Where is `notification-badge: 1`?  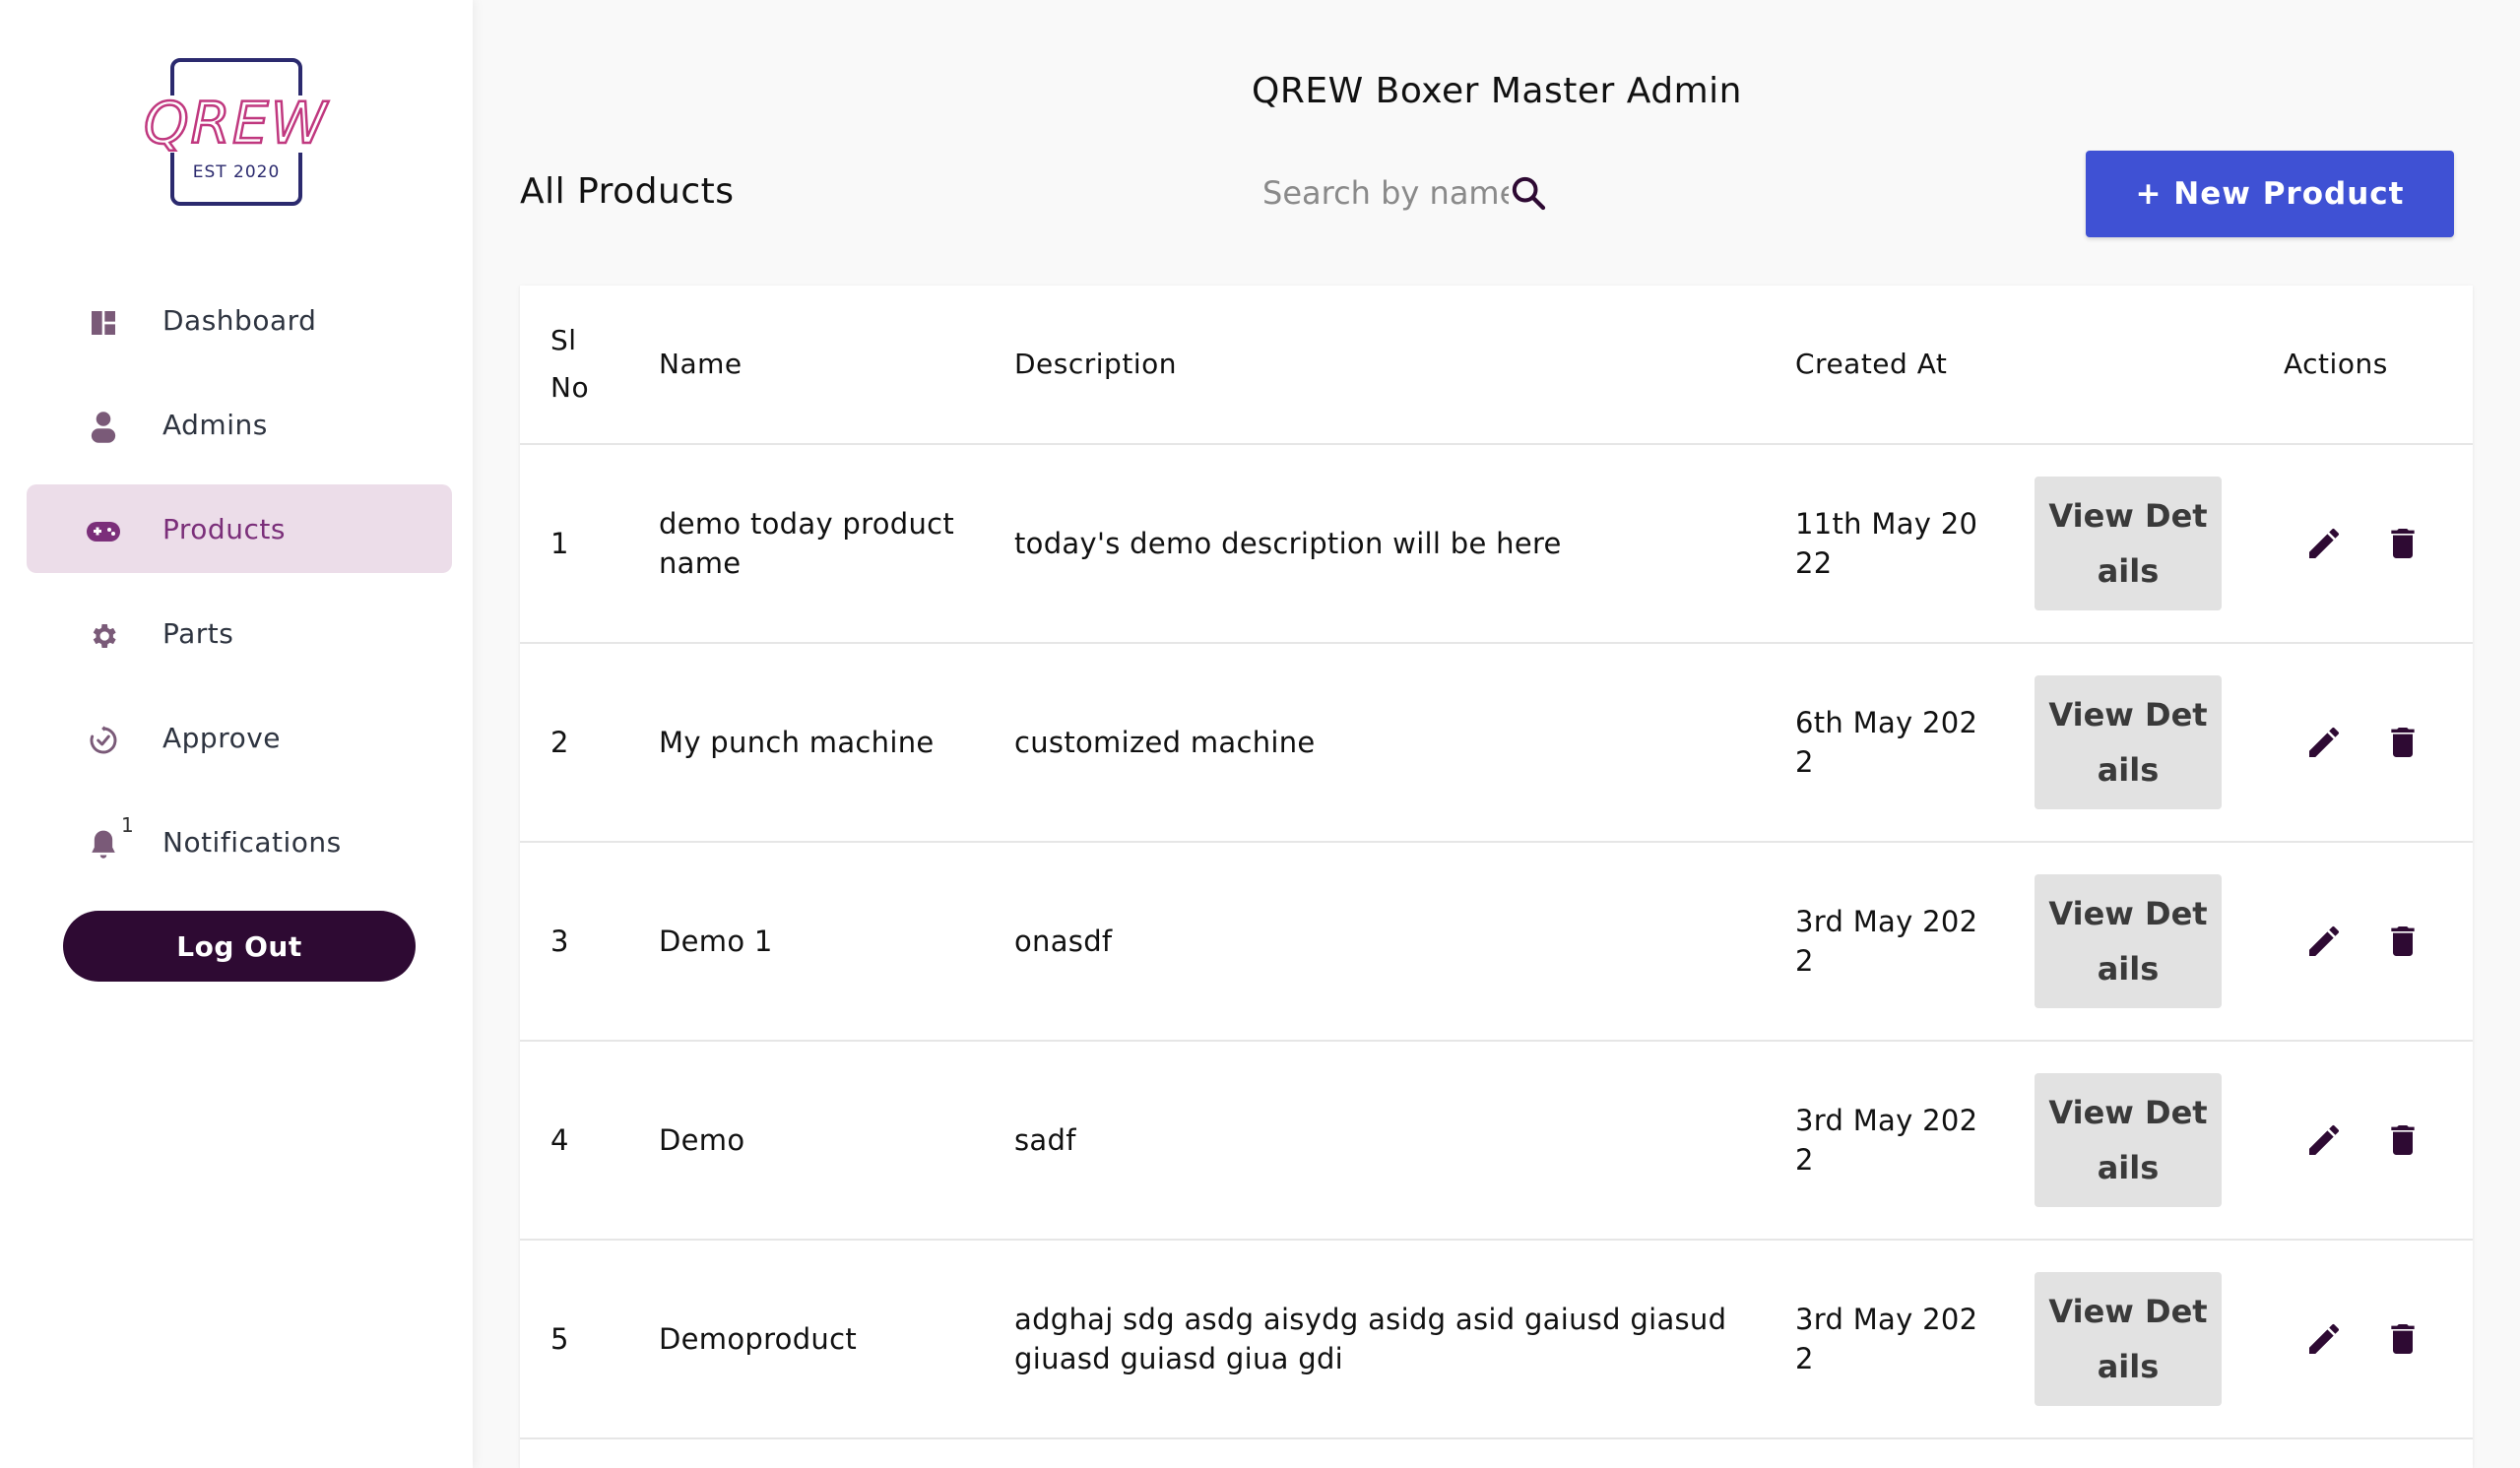 notification-badge: 1 is located at coordinates (127, 825).